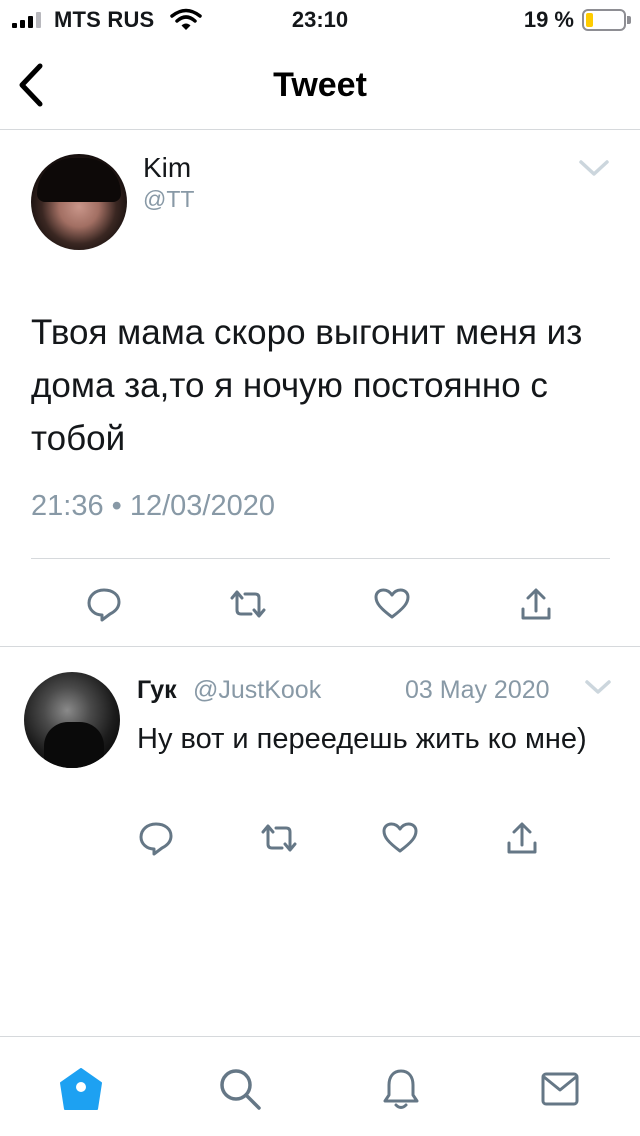  Describe the element at coordinates (153, 506) in the screenshot. I see `tweet-timestamp: 21:36 • 12/03/2020` at that location.